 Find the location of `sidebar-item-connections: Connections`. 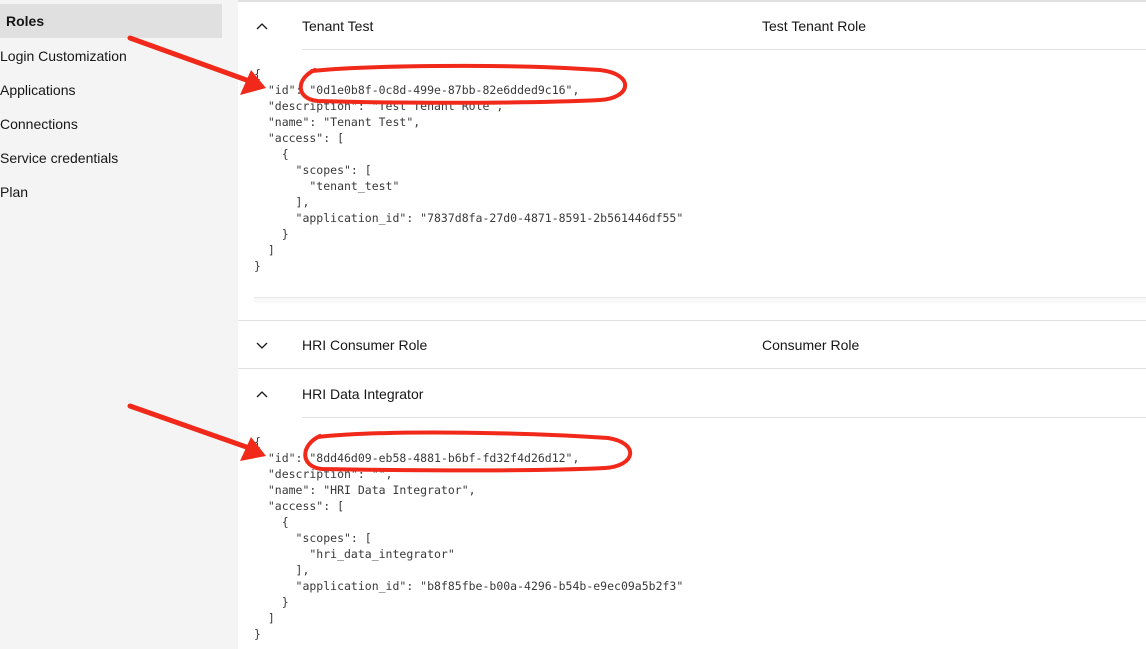

sidebar-item-connections: Connections is located at coordinates (111, 124).